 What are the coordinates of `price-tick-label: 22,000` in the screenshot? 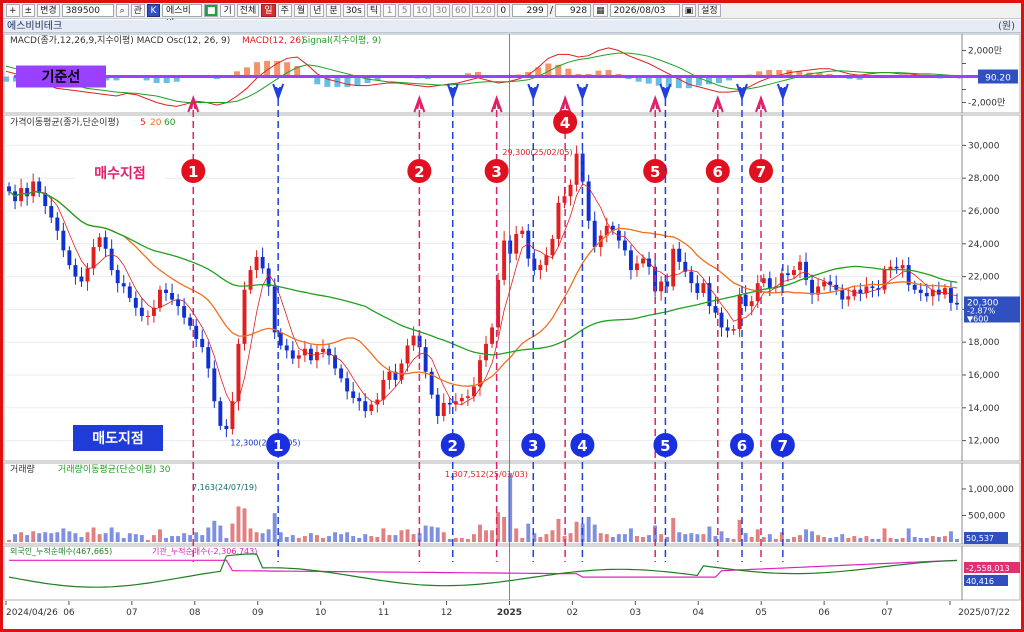 It's located at (984, 278).